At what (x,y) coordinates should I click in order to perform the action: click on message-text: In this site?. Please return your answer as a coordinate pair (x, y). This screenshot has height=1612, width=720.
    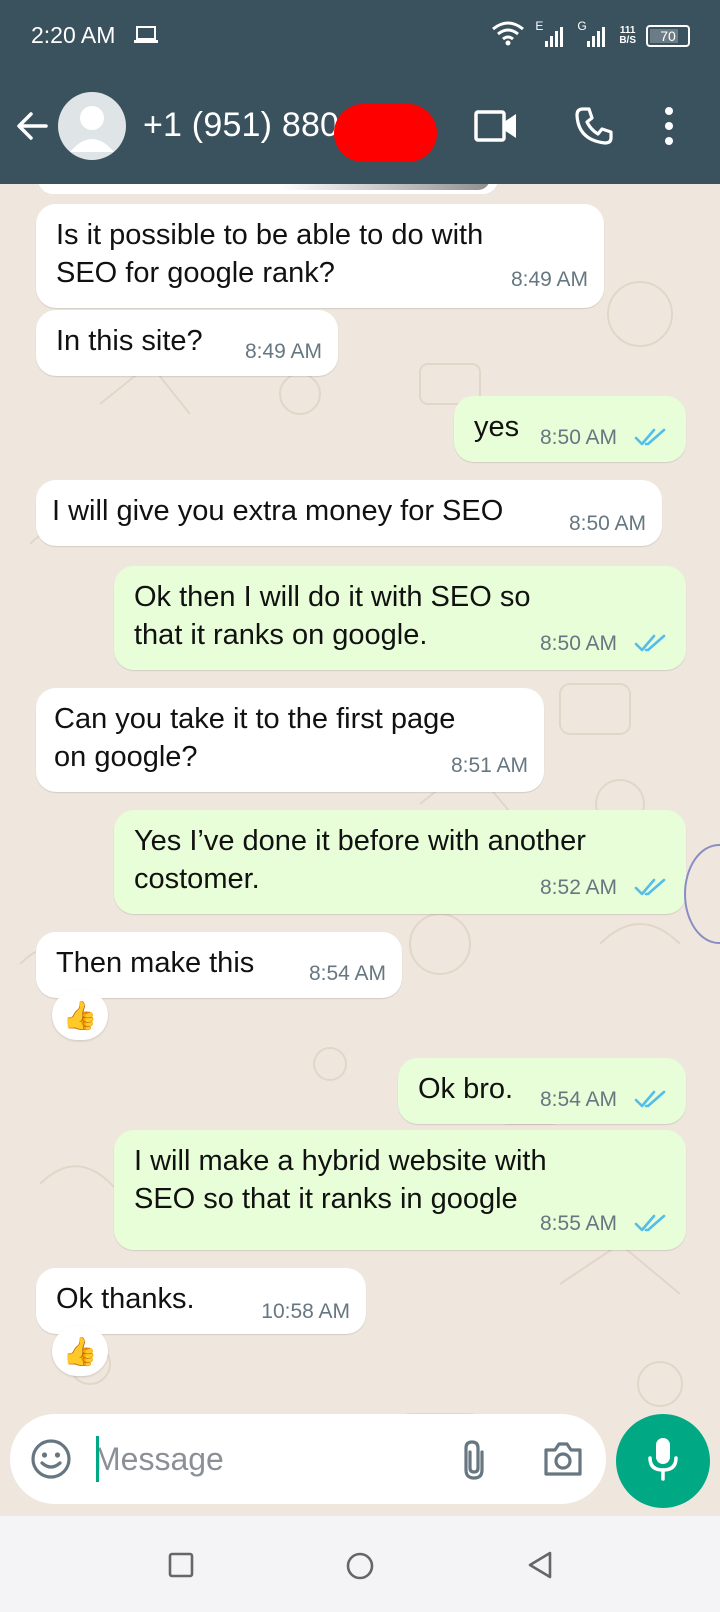
    Looking at the image, I should click on (129, 341).